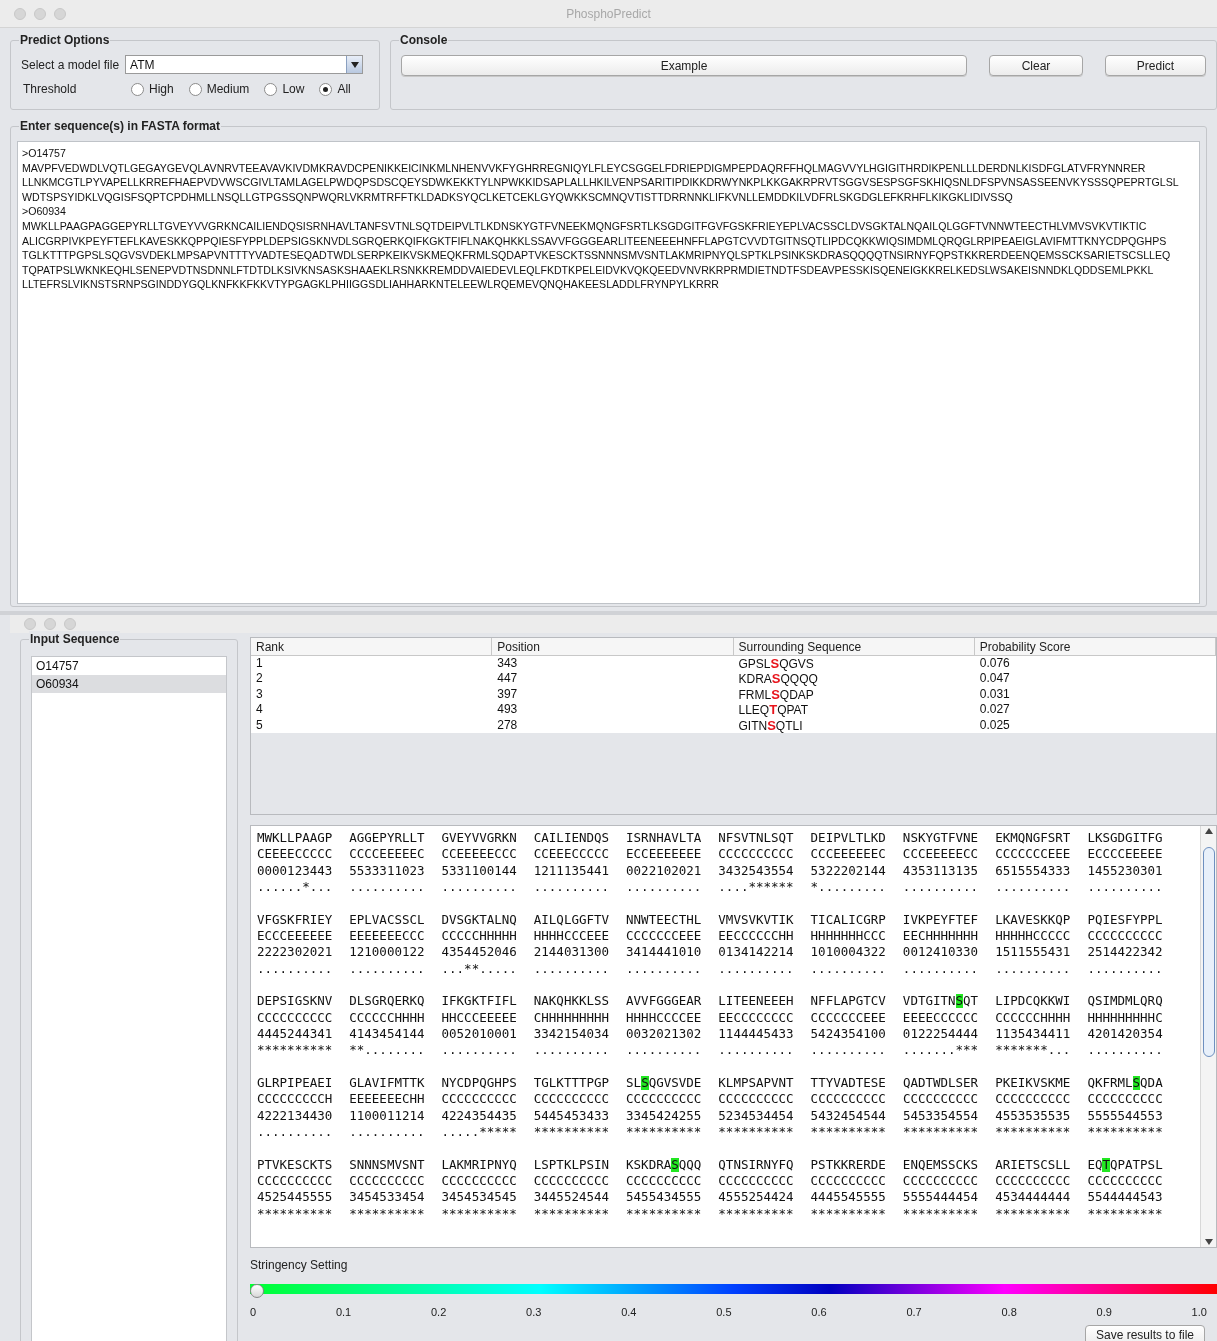 This screenshot has height=1341, width=1217. What do you see at coordinates (387, 854) in the screenshot?
I see `structure-text: CCCCEEEEEC` at bounding box center [387, 854].